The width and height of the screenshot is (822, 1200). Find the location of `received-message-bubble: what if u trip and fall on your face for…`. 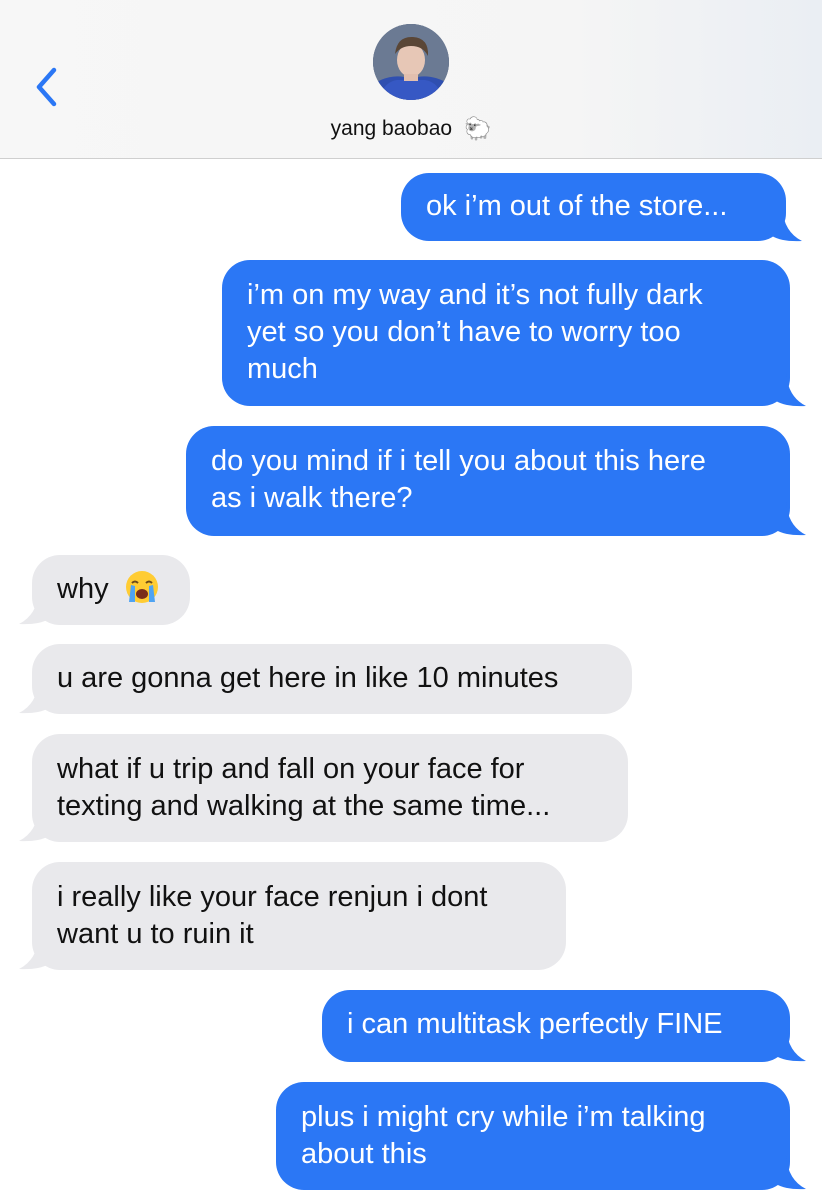

received-message-bubble: what if u trip and fall on your face for… is located at coordinates (330, 788).